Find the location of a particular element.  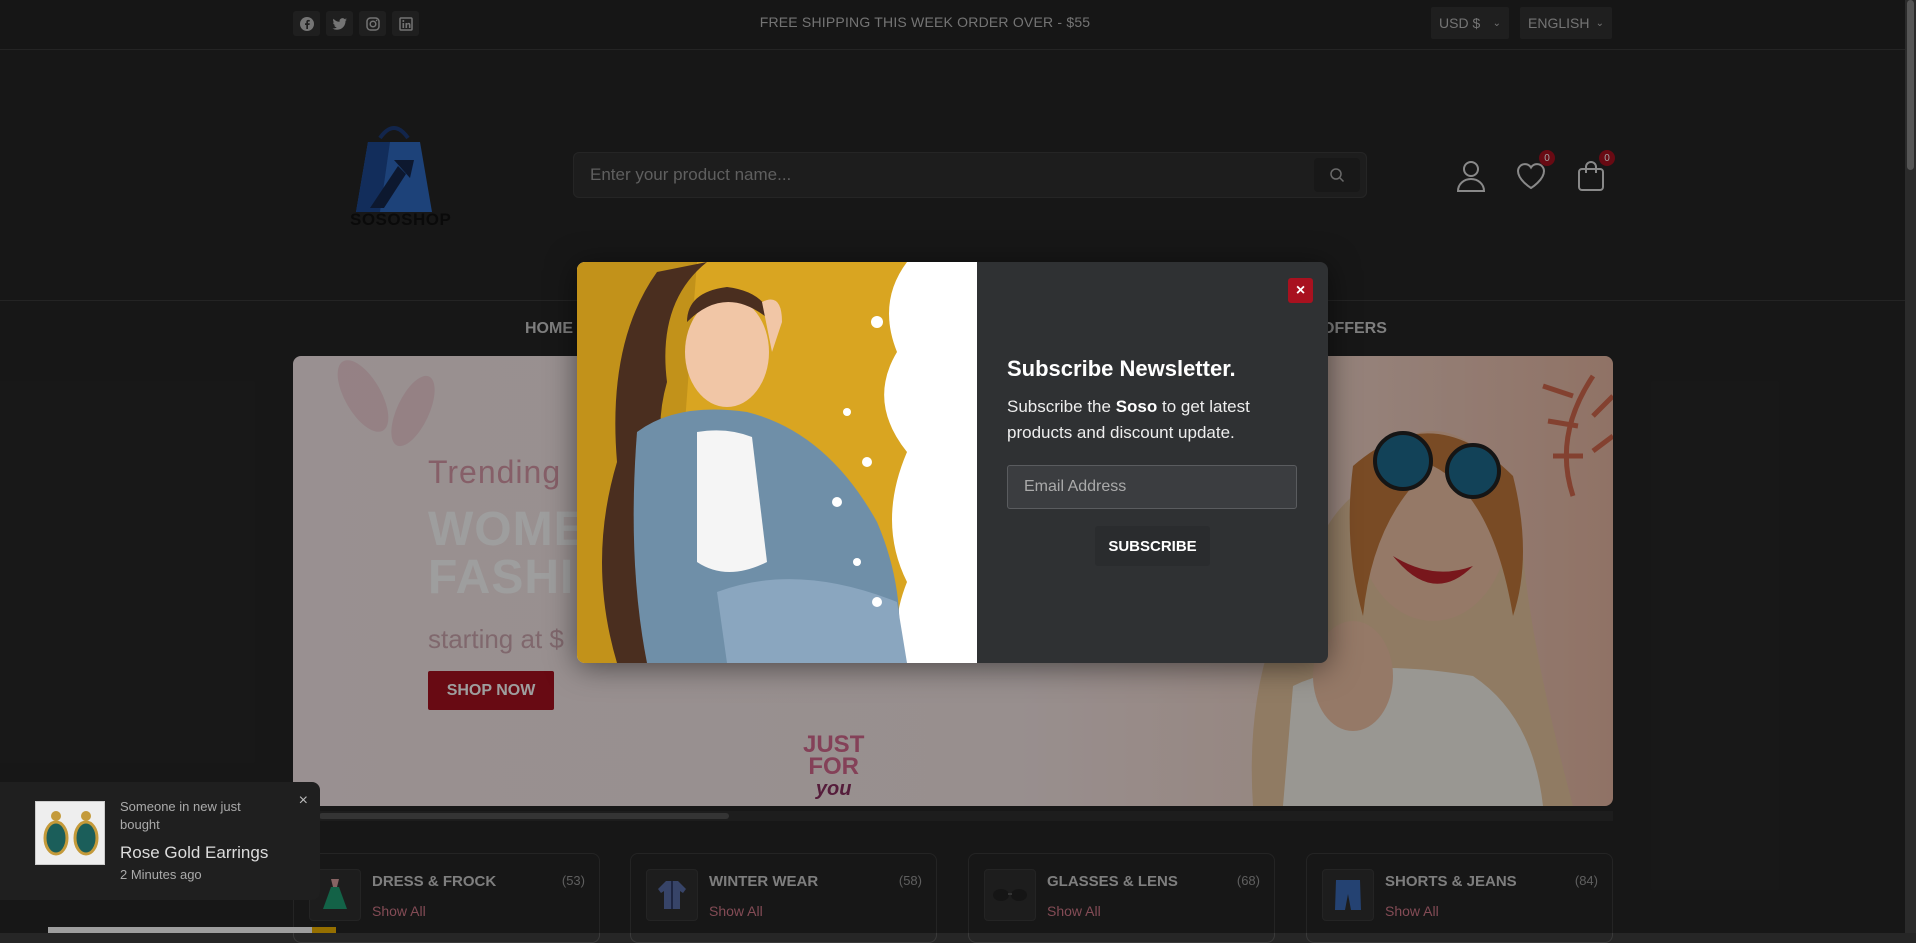

notification-message: Someone in new just bought is located at coordinates (180, 815).